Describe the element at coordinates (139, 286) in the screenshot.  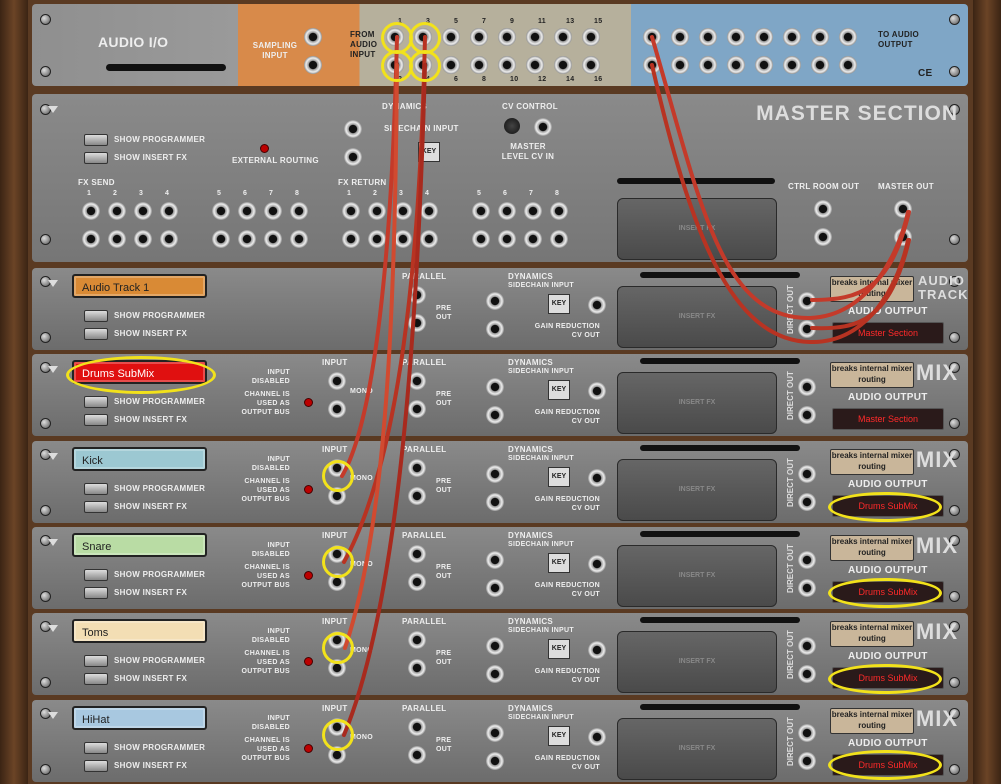
I see `channel-name-field: Audio Track 1` at that location.